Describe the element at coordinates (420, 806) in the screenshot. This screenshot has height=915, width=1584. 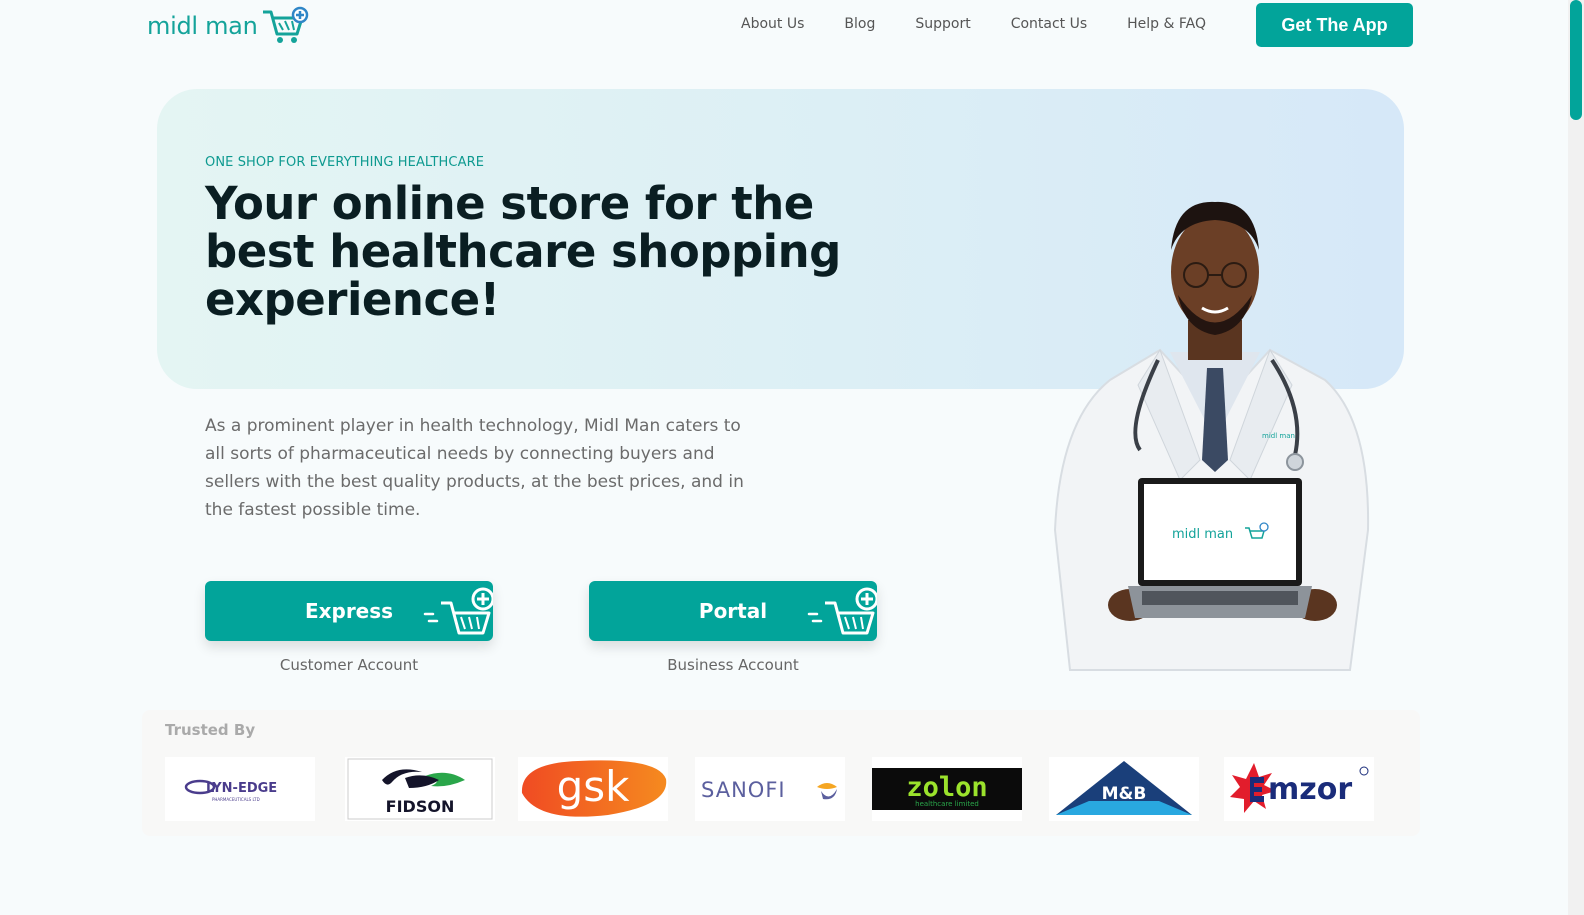
I see `fidson-name: FIDSON` at that location.